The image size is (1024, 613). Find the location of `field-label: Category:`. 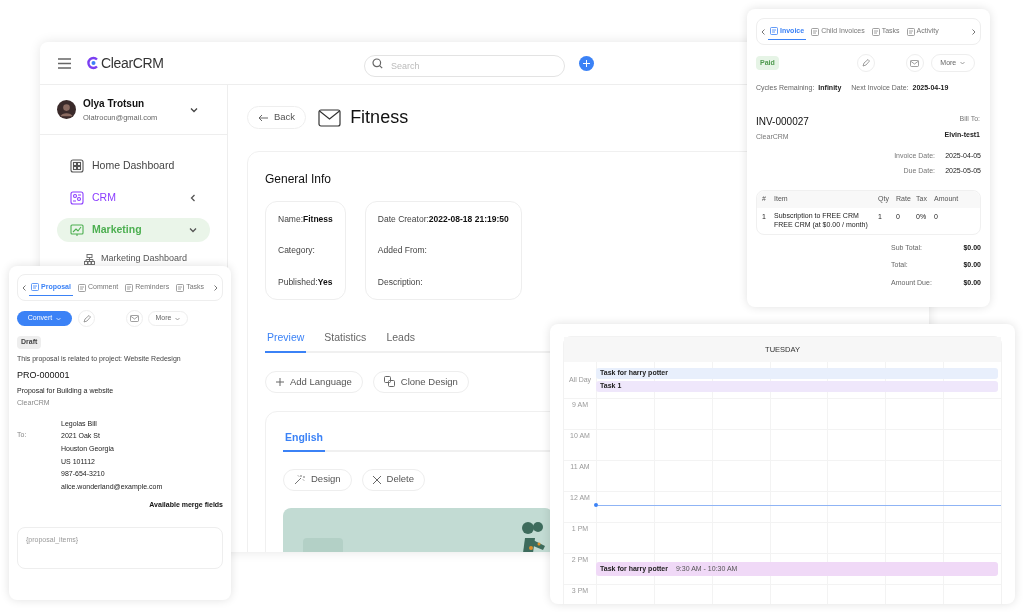

field-label: Category: is located at coordinates (296, 250).